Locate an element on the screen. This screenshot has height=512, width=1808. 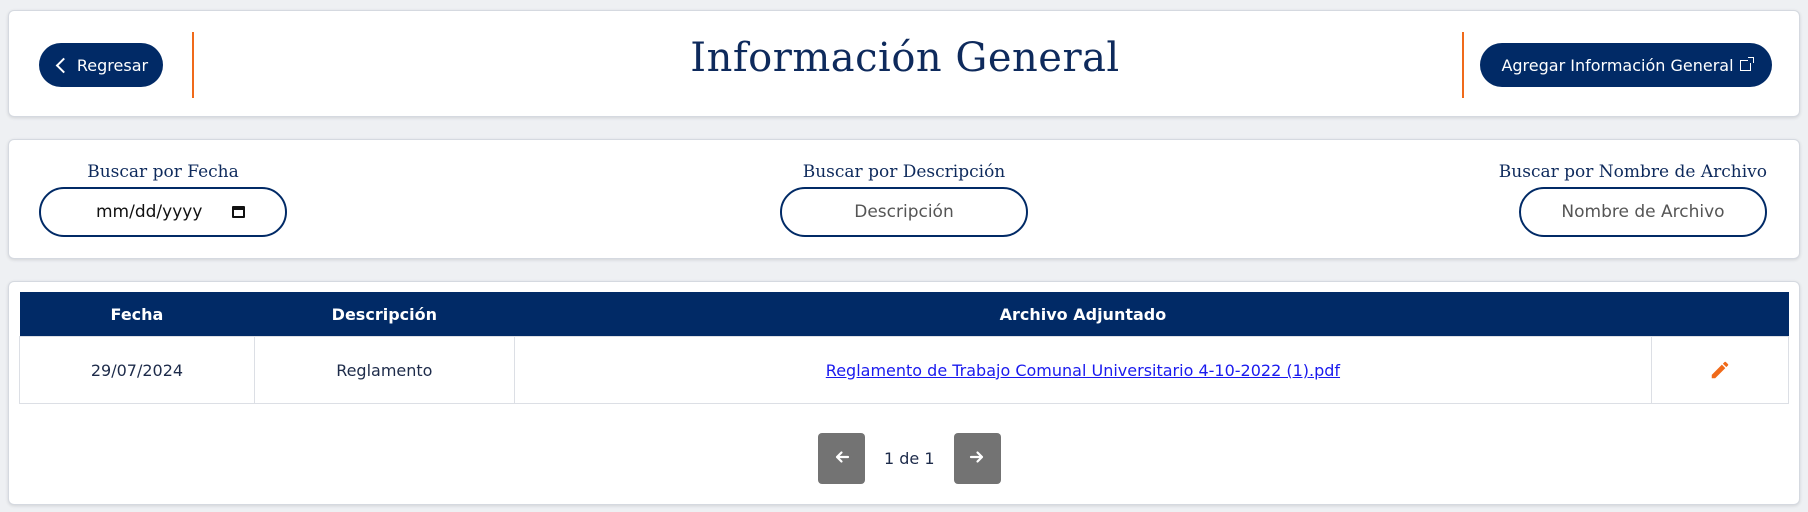
filename-input-placeholder: Nombre de Archivo is located at coordinates (1643, 212).